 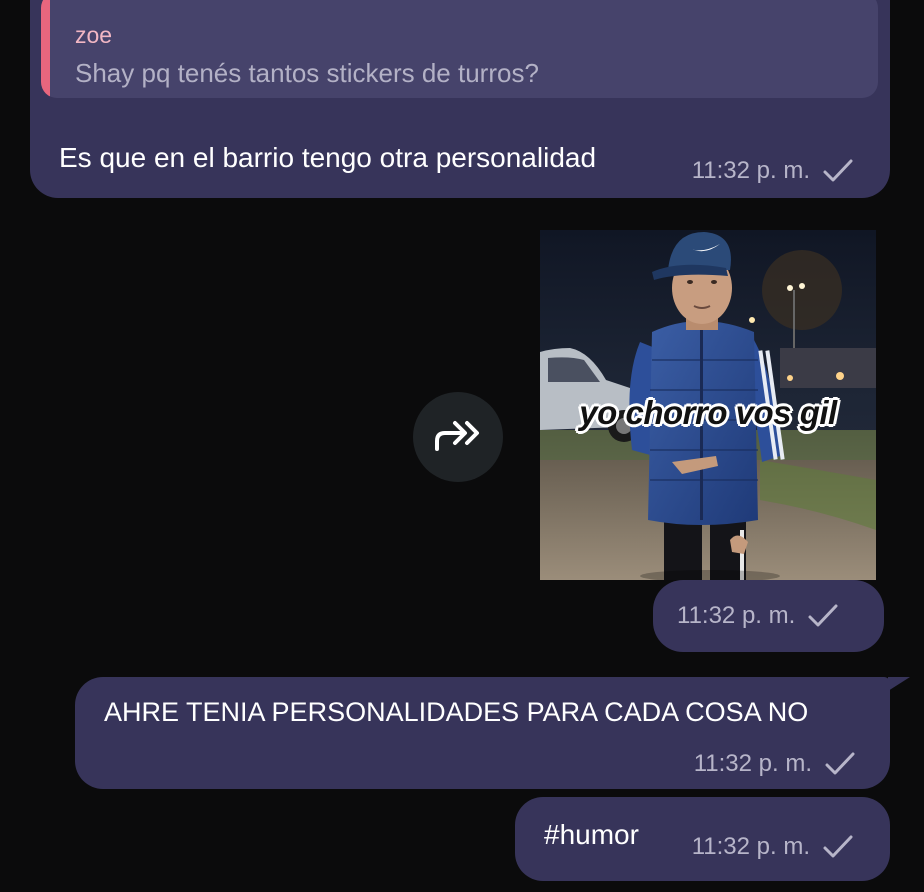 I want to click on message-bubble: #humor 11:32 p. m., so click(x=702, y=839).